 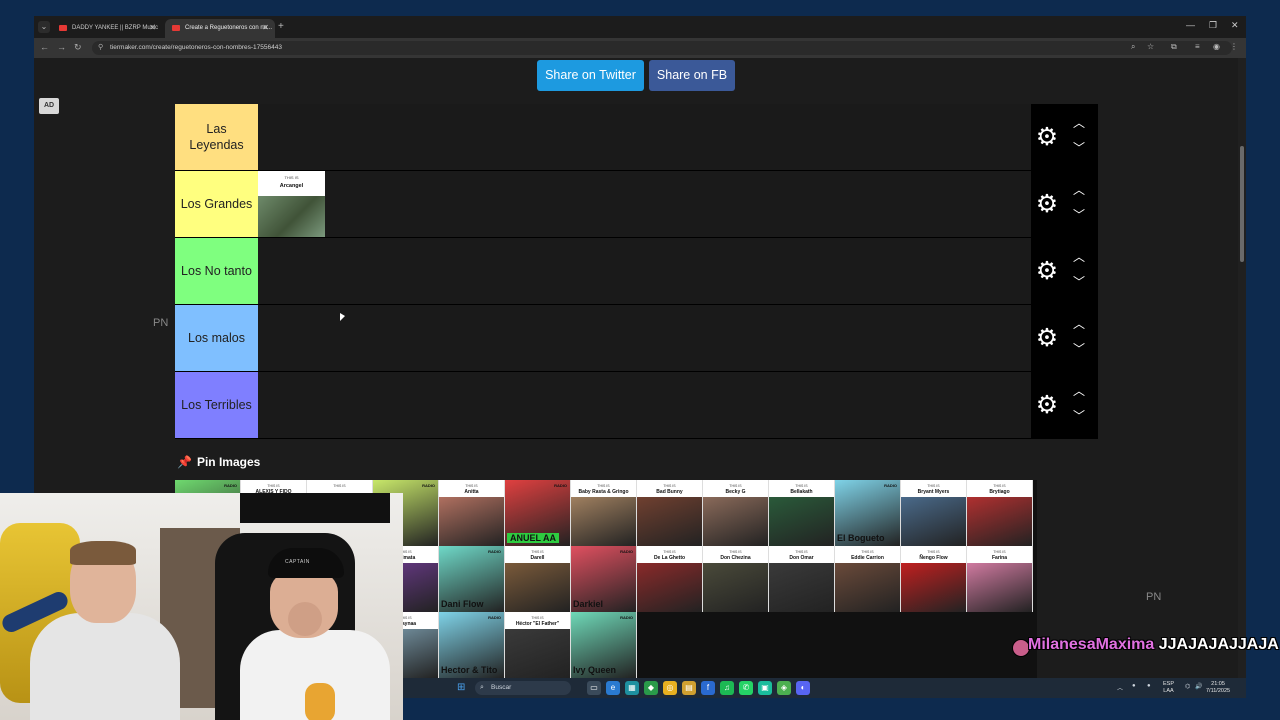 I want to click on minimize-icon: —, so click(x=1190, y=25).